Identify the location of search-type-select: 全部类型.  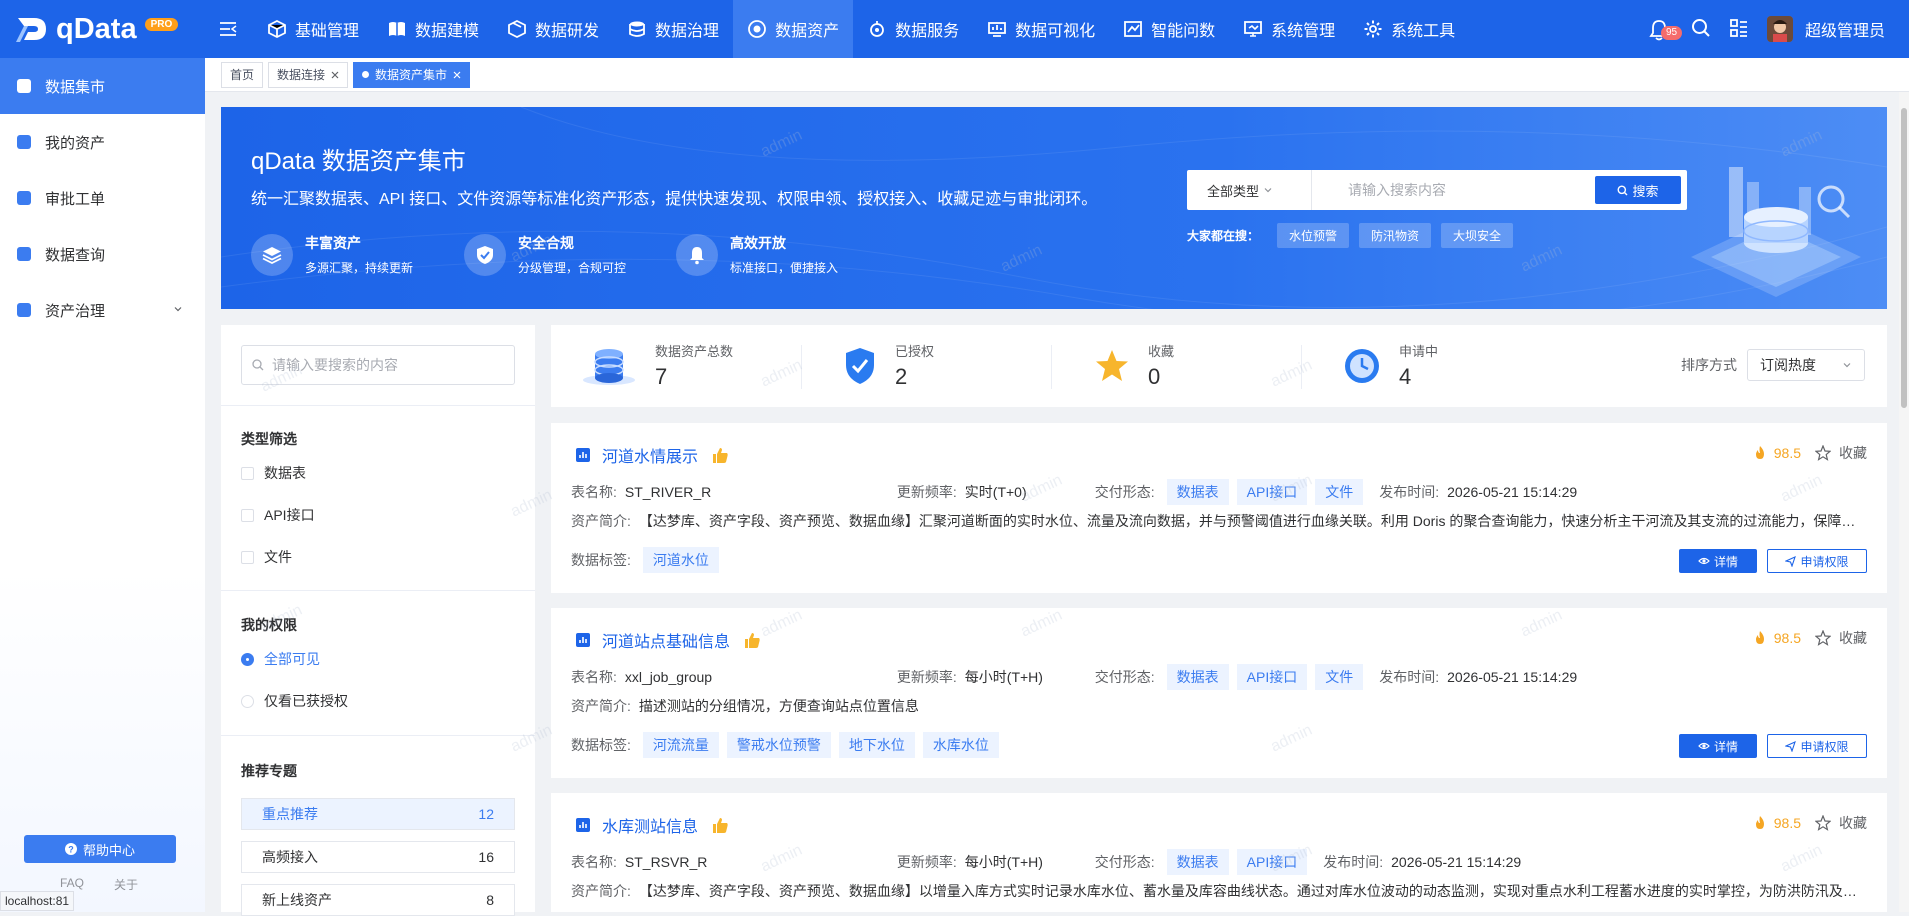
(1249, 190).